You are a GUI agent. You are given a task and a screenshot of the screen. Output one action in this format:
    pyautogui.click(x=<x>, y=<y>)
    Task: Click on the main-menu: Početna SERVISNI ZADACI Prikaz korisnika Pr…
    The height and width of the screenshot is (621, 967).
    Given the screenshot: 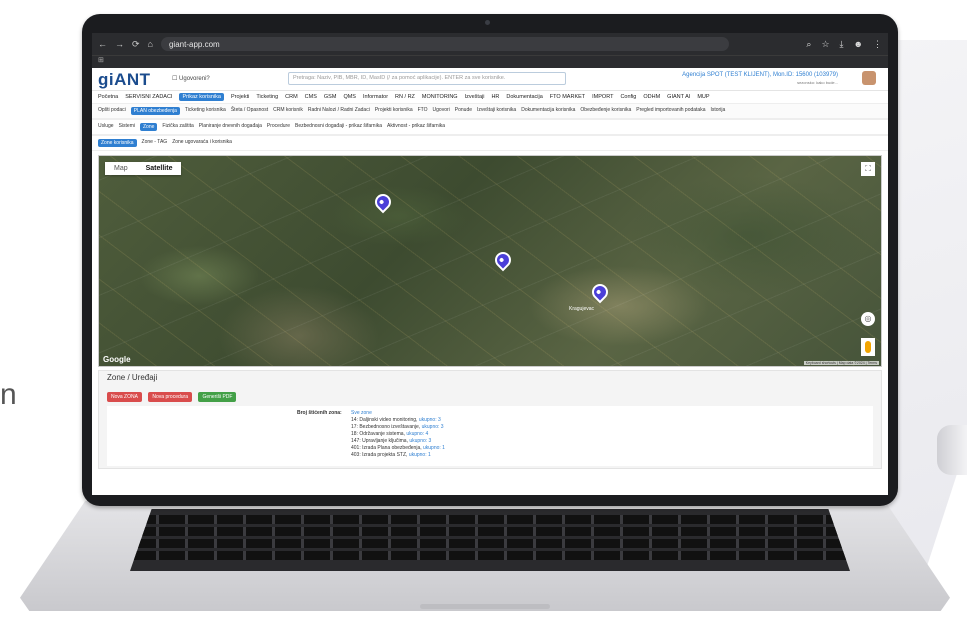 What is the action you would take?
    pyautogui.click(x=490, y=97)
    